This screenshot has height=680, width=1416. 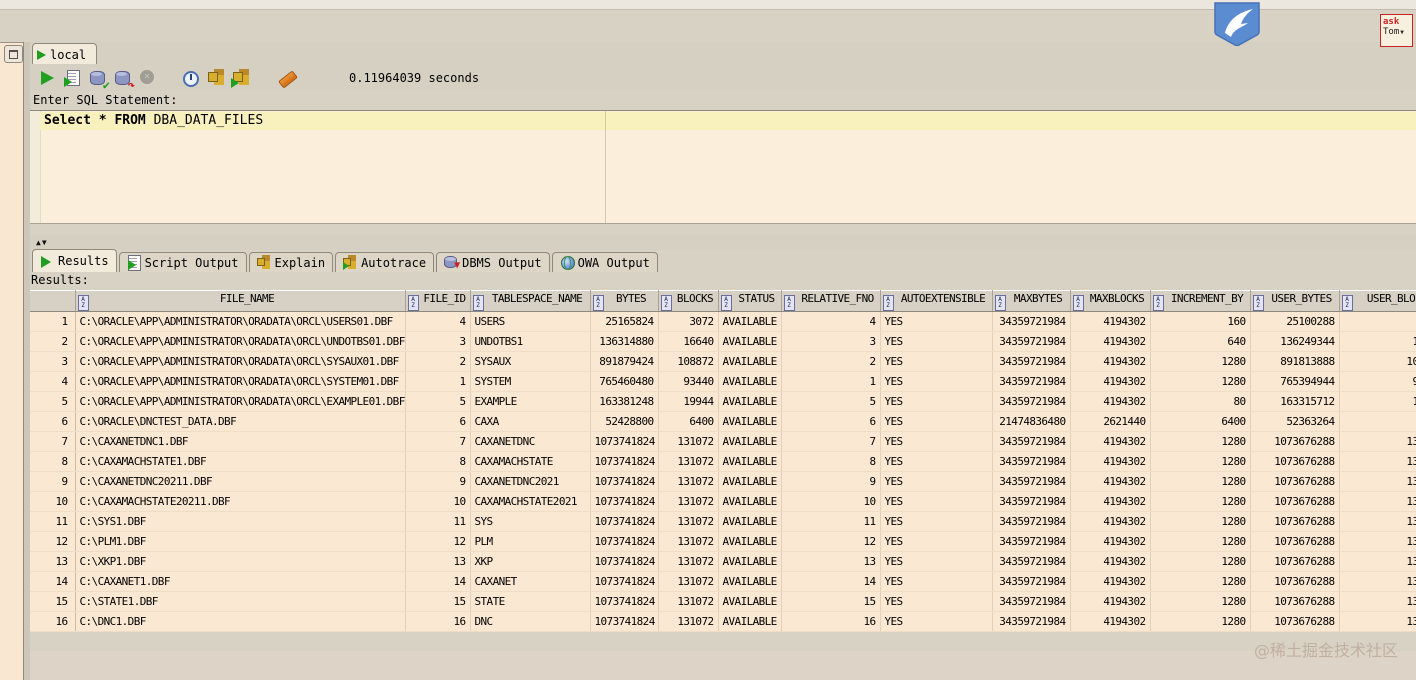 I want to click on horizontal-splitter: ▲▼, so click(x=723, y=242).